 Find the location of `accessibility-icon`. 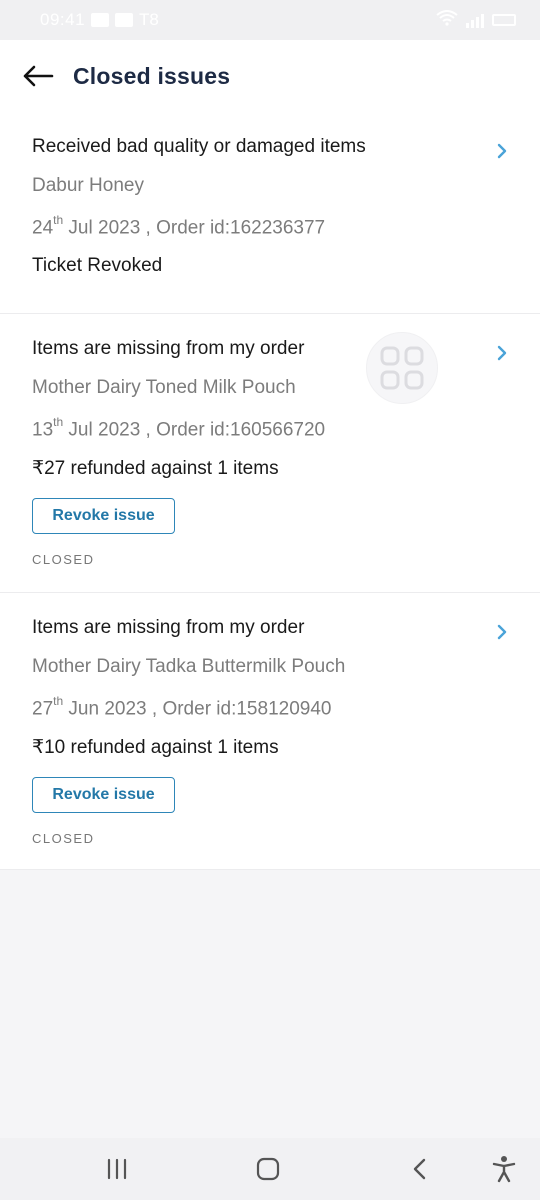

accessibility-icon is located at coordinates (504, 1169).